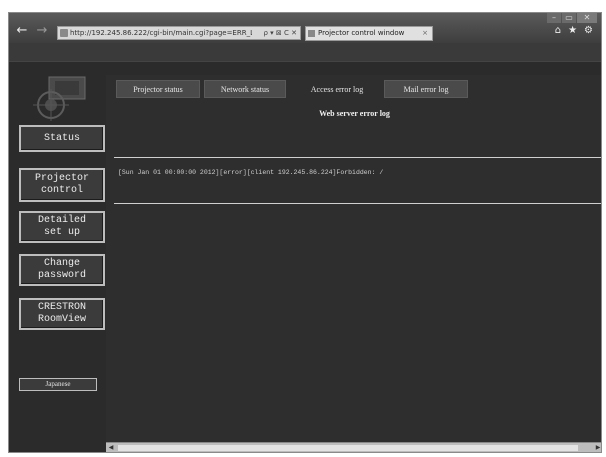 The image size is (606, 457). What do you see at coordinates (357, 203) in the screenshot?
I see `divider-bottom` at bounding box center [357, 203].